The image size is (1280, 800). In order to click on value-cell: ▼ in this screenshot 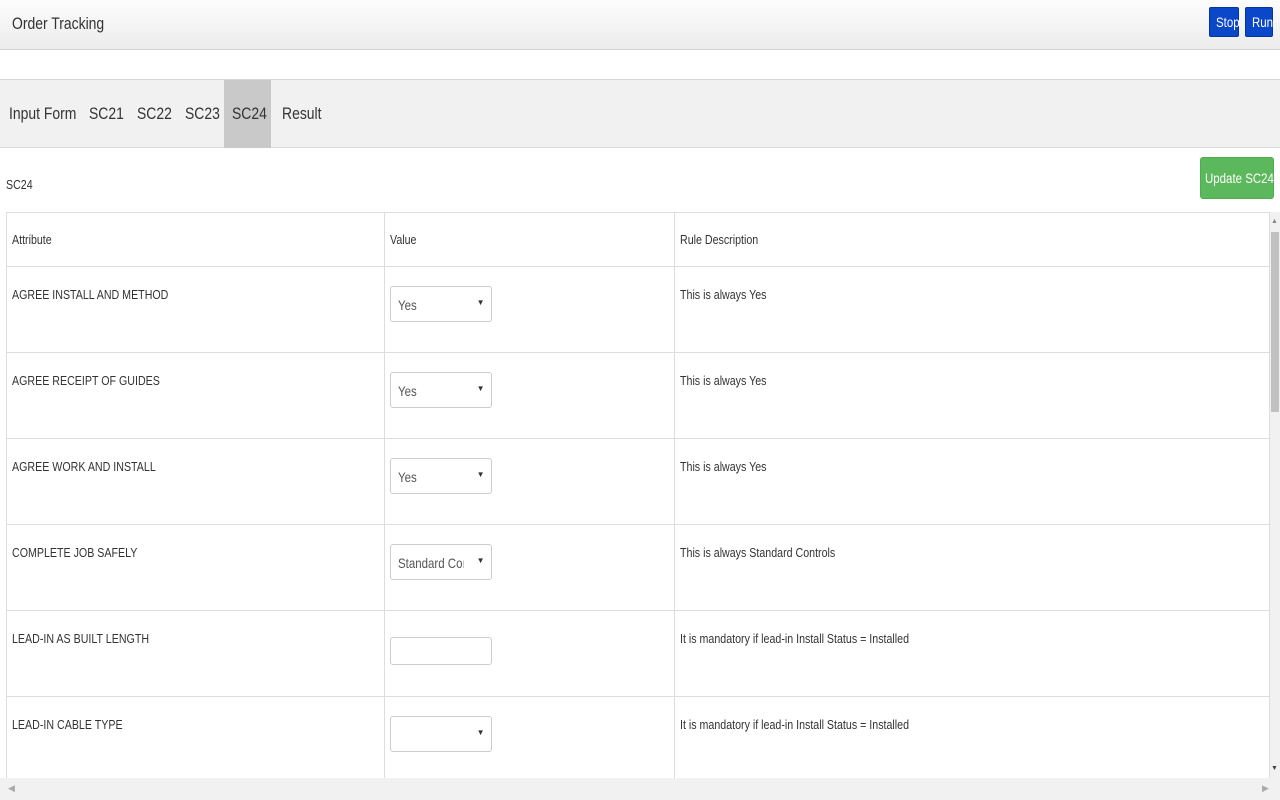, I will do `click(529, 737)`.